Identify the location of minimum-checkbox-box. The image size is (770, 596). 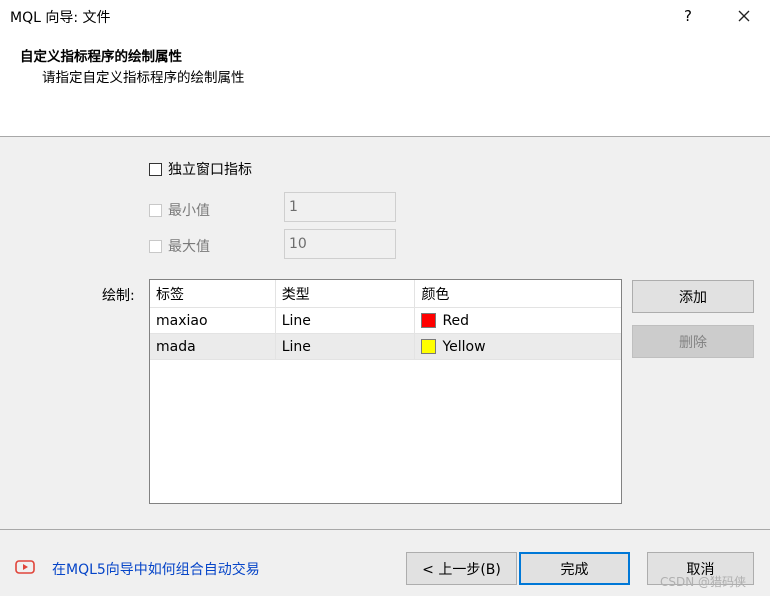
(155, 210).